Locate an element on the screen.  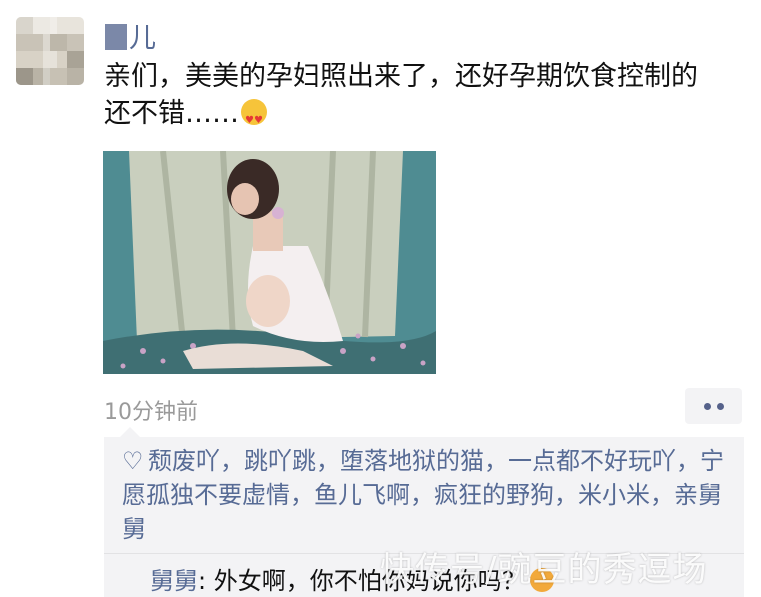
author-name-text: 儿 is located at coordinates (142, 38).